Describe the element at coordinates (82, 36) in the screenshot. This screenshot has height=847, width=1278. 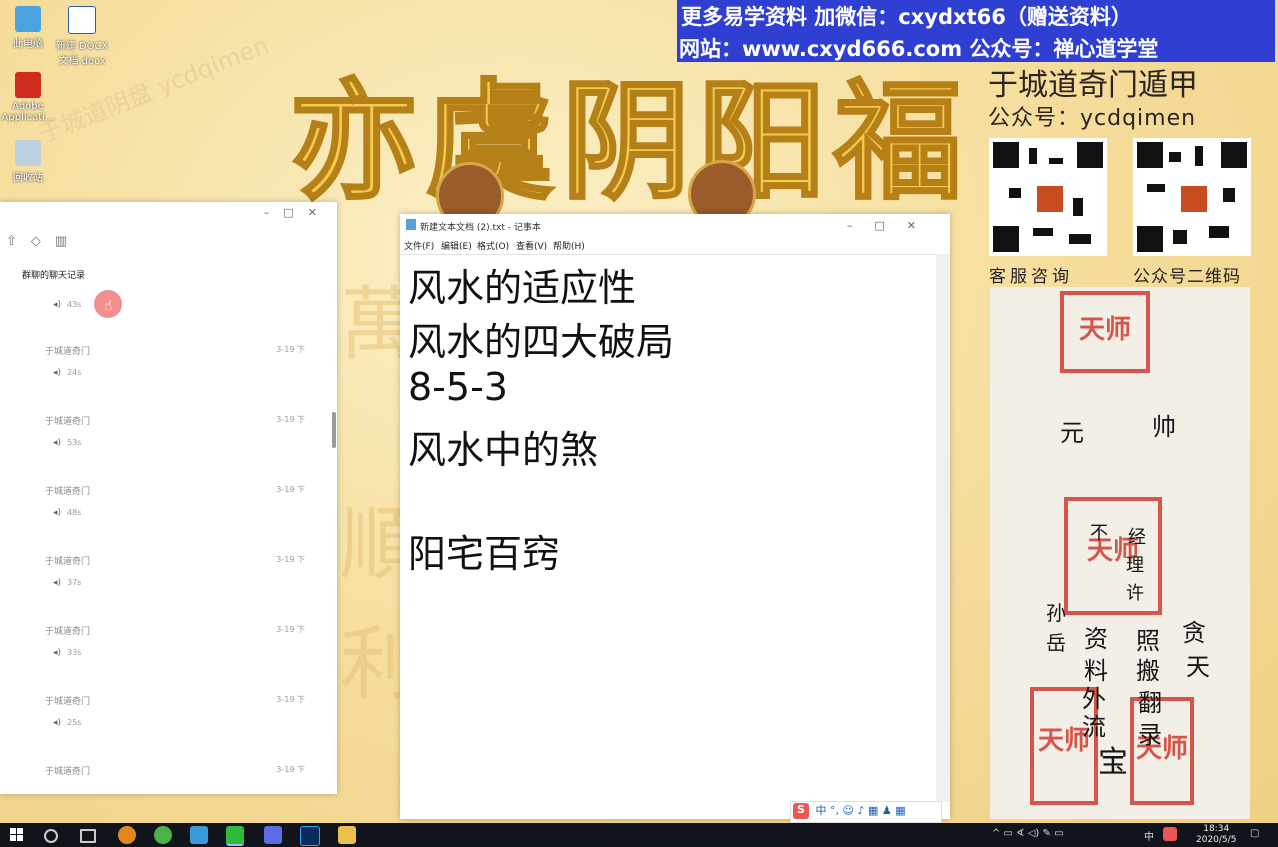
I see `desktop-icon-docx: 新建 DOCX 文档.docx` at that location.